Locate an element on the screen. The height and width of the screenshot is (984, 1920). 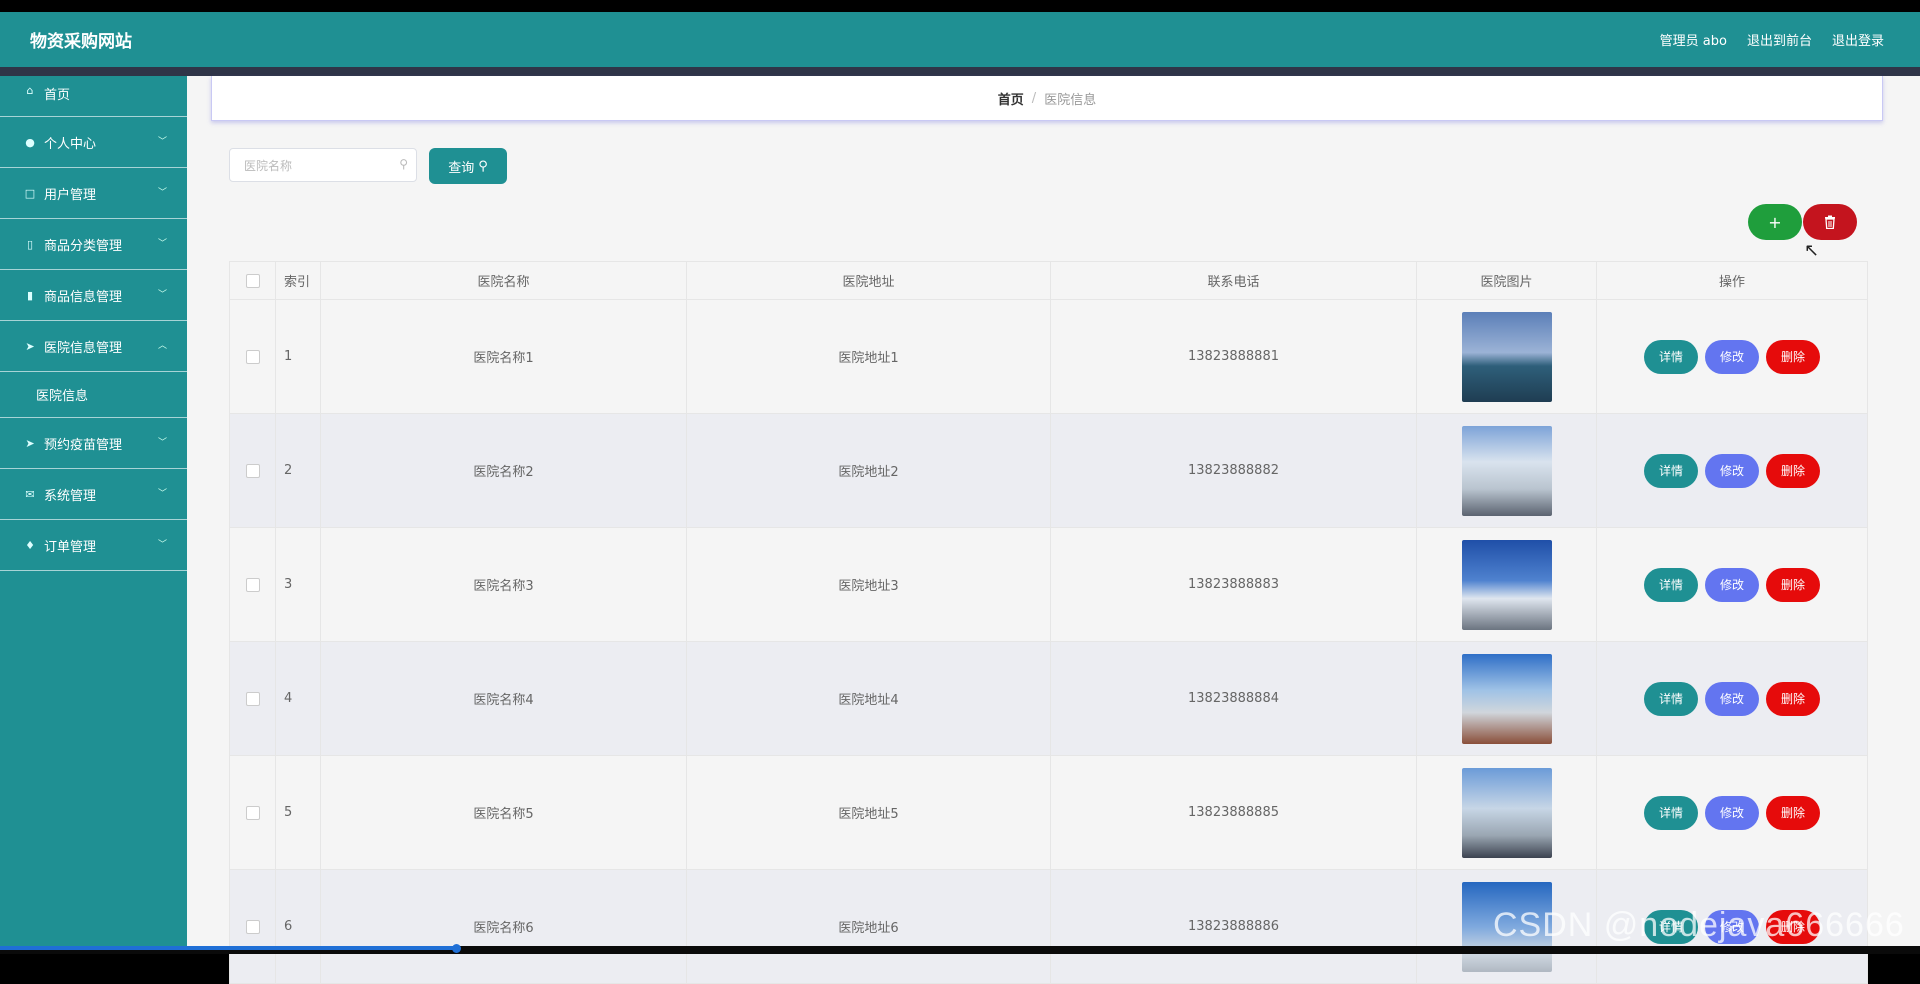
sidebar-subitem-hospital-info: 医院信息 is located at coordinates (93, 395).